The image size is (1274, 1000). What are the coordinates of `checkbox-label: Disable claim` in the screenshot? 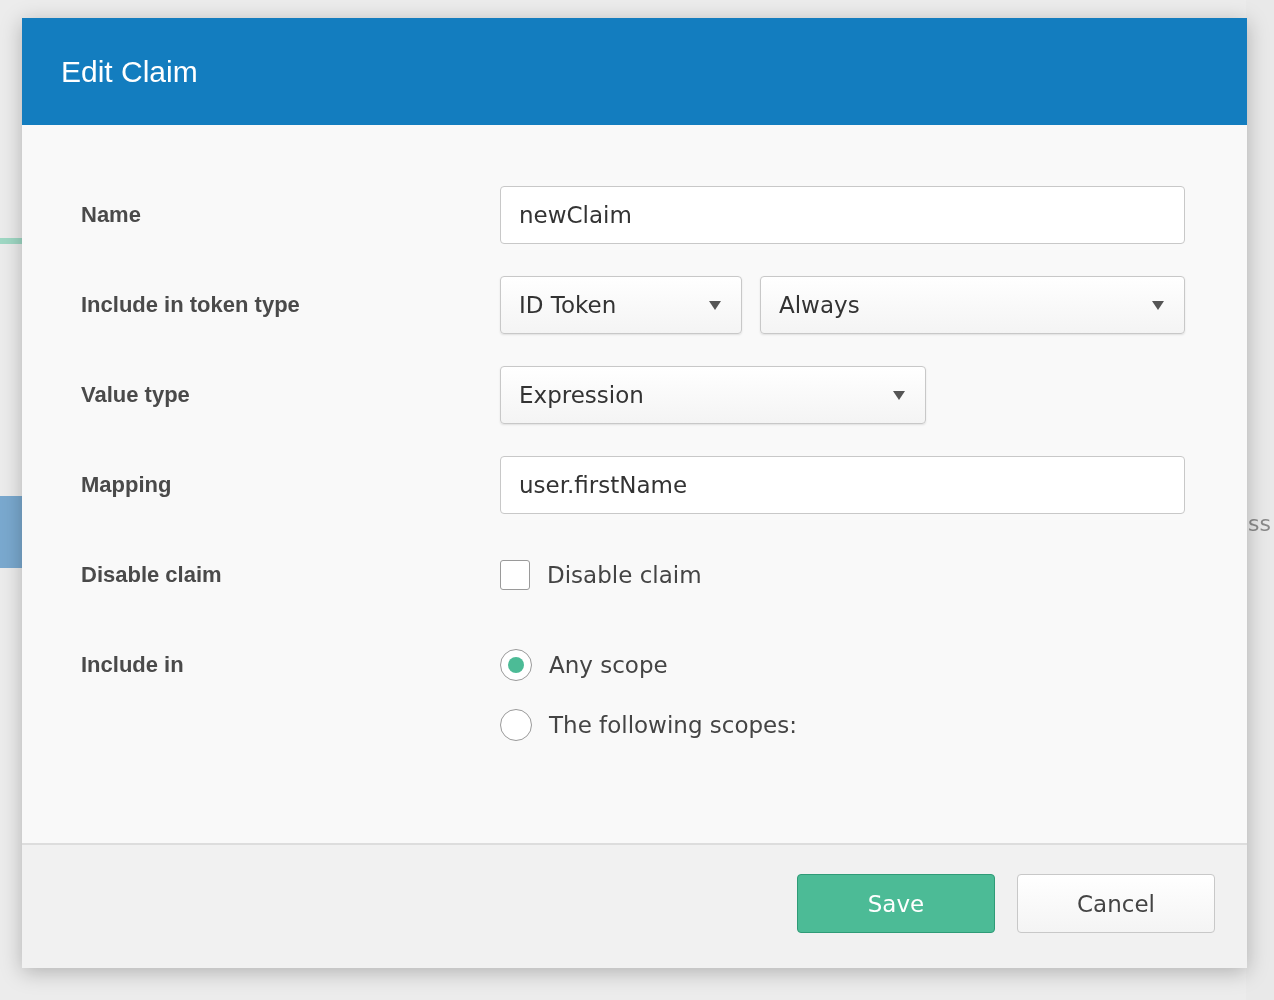 It's located at (624, 575).